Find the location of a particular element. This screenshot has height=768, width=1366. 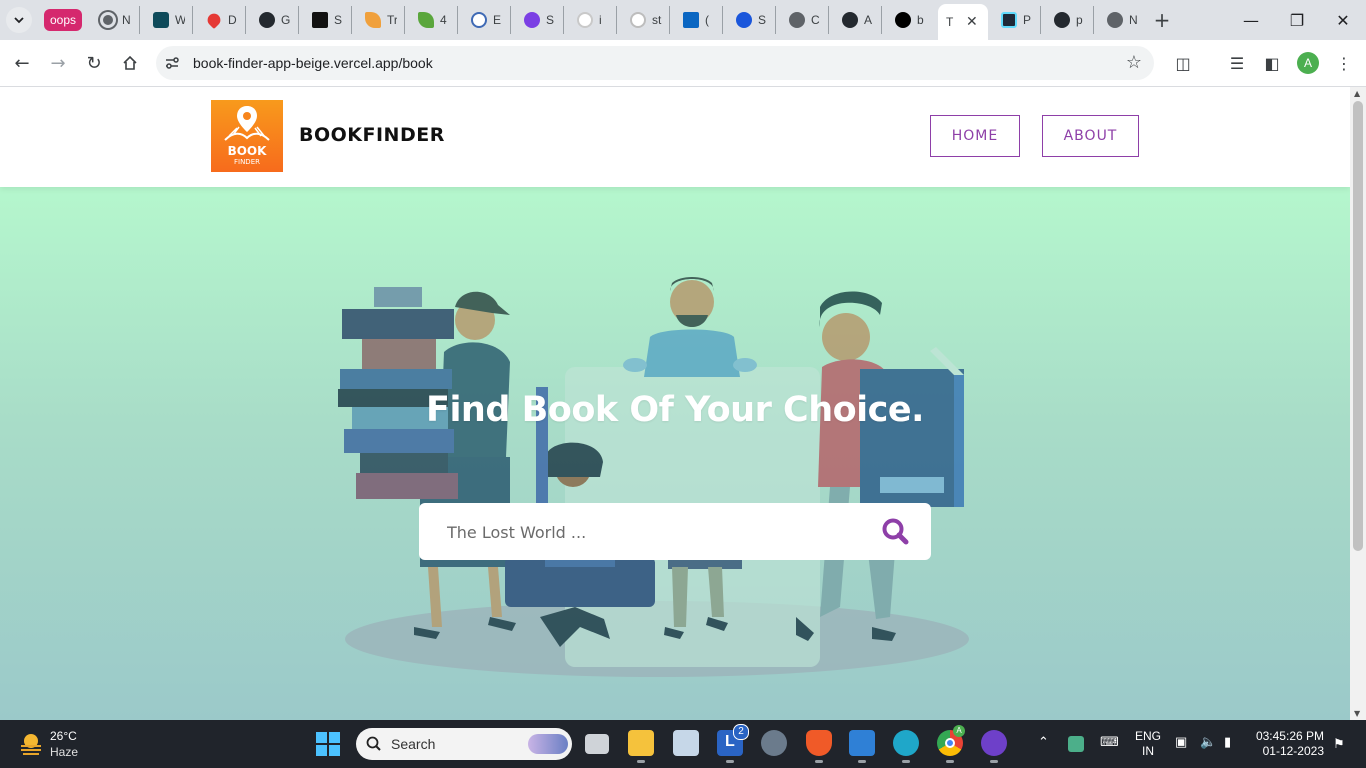

tab-5: S is located at coordinates (328, 20).